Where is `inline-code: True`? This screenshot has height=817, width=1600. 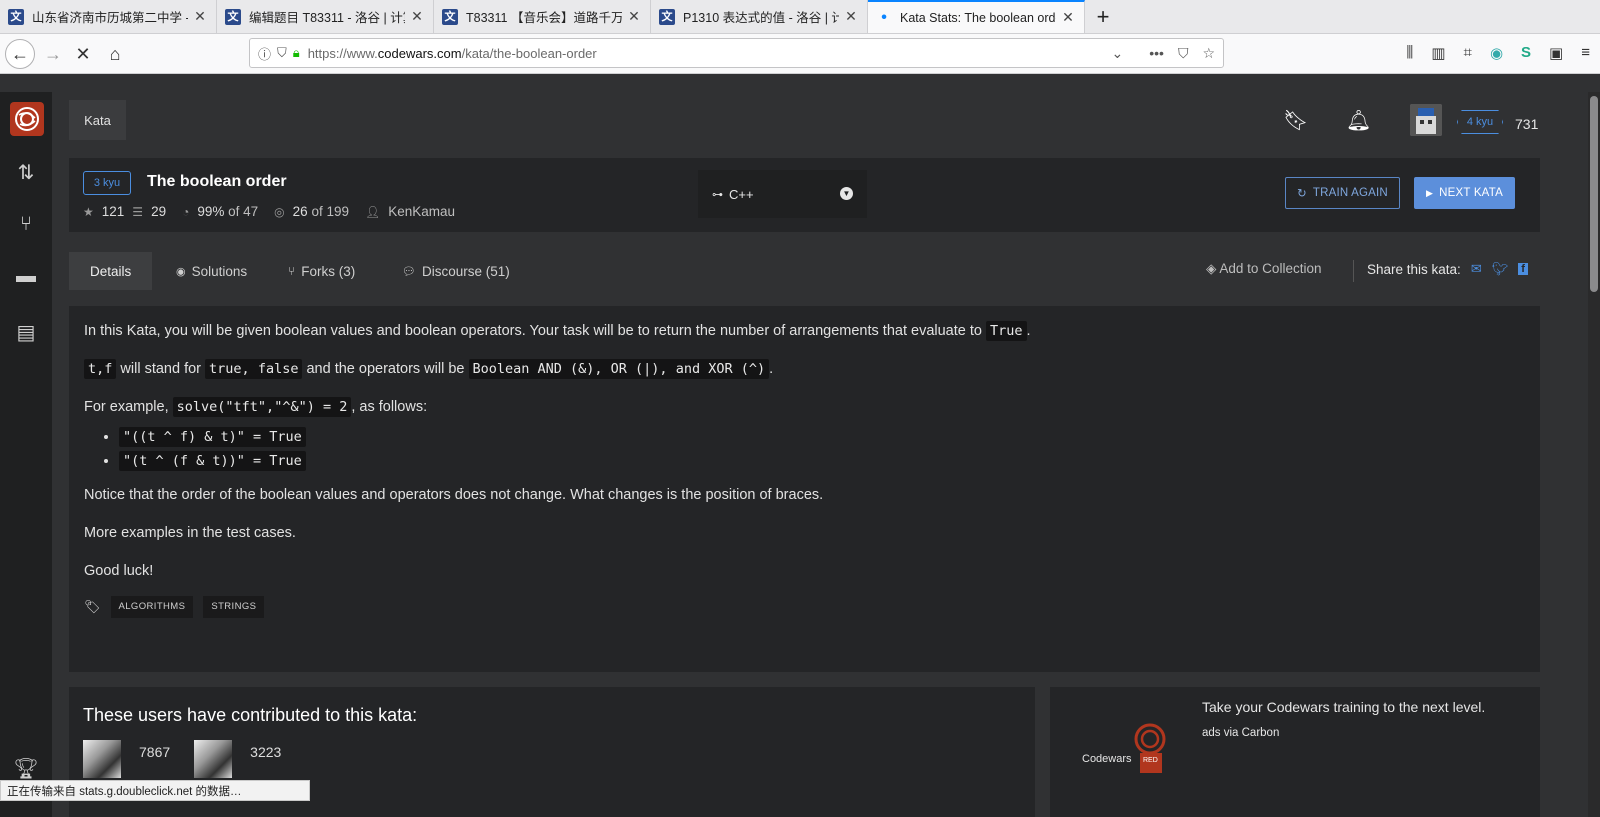 inline-code: True is located at coordinates (1006, 331).